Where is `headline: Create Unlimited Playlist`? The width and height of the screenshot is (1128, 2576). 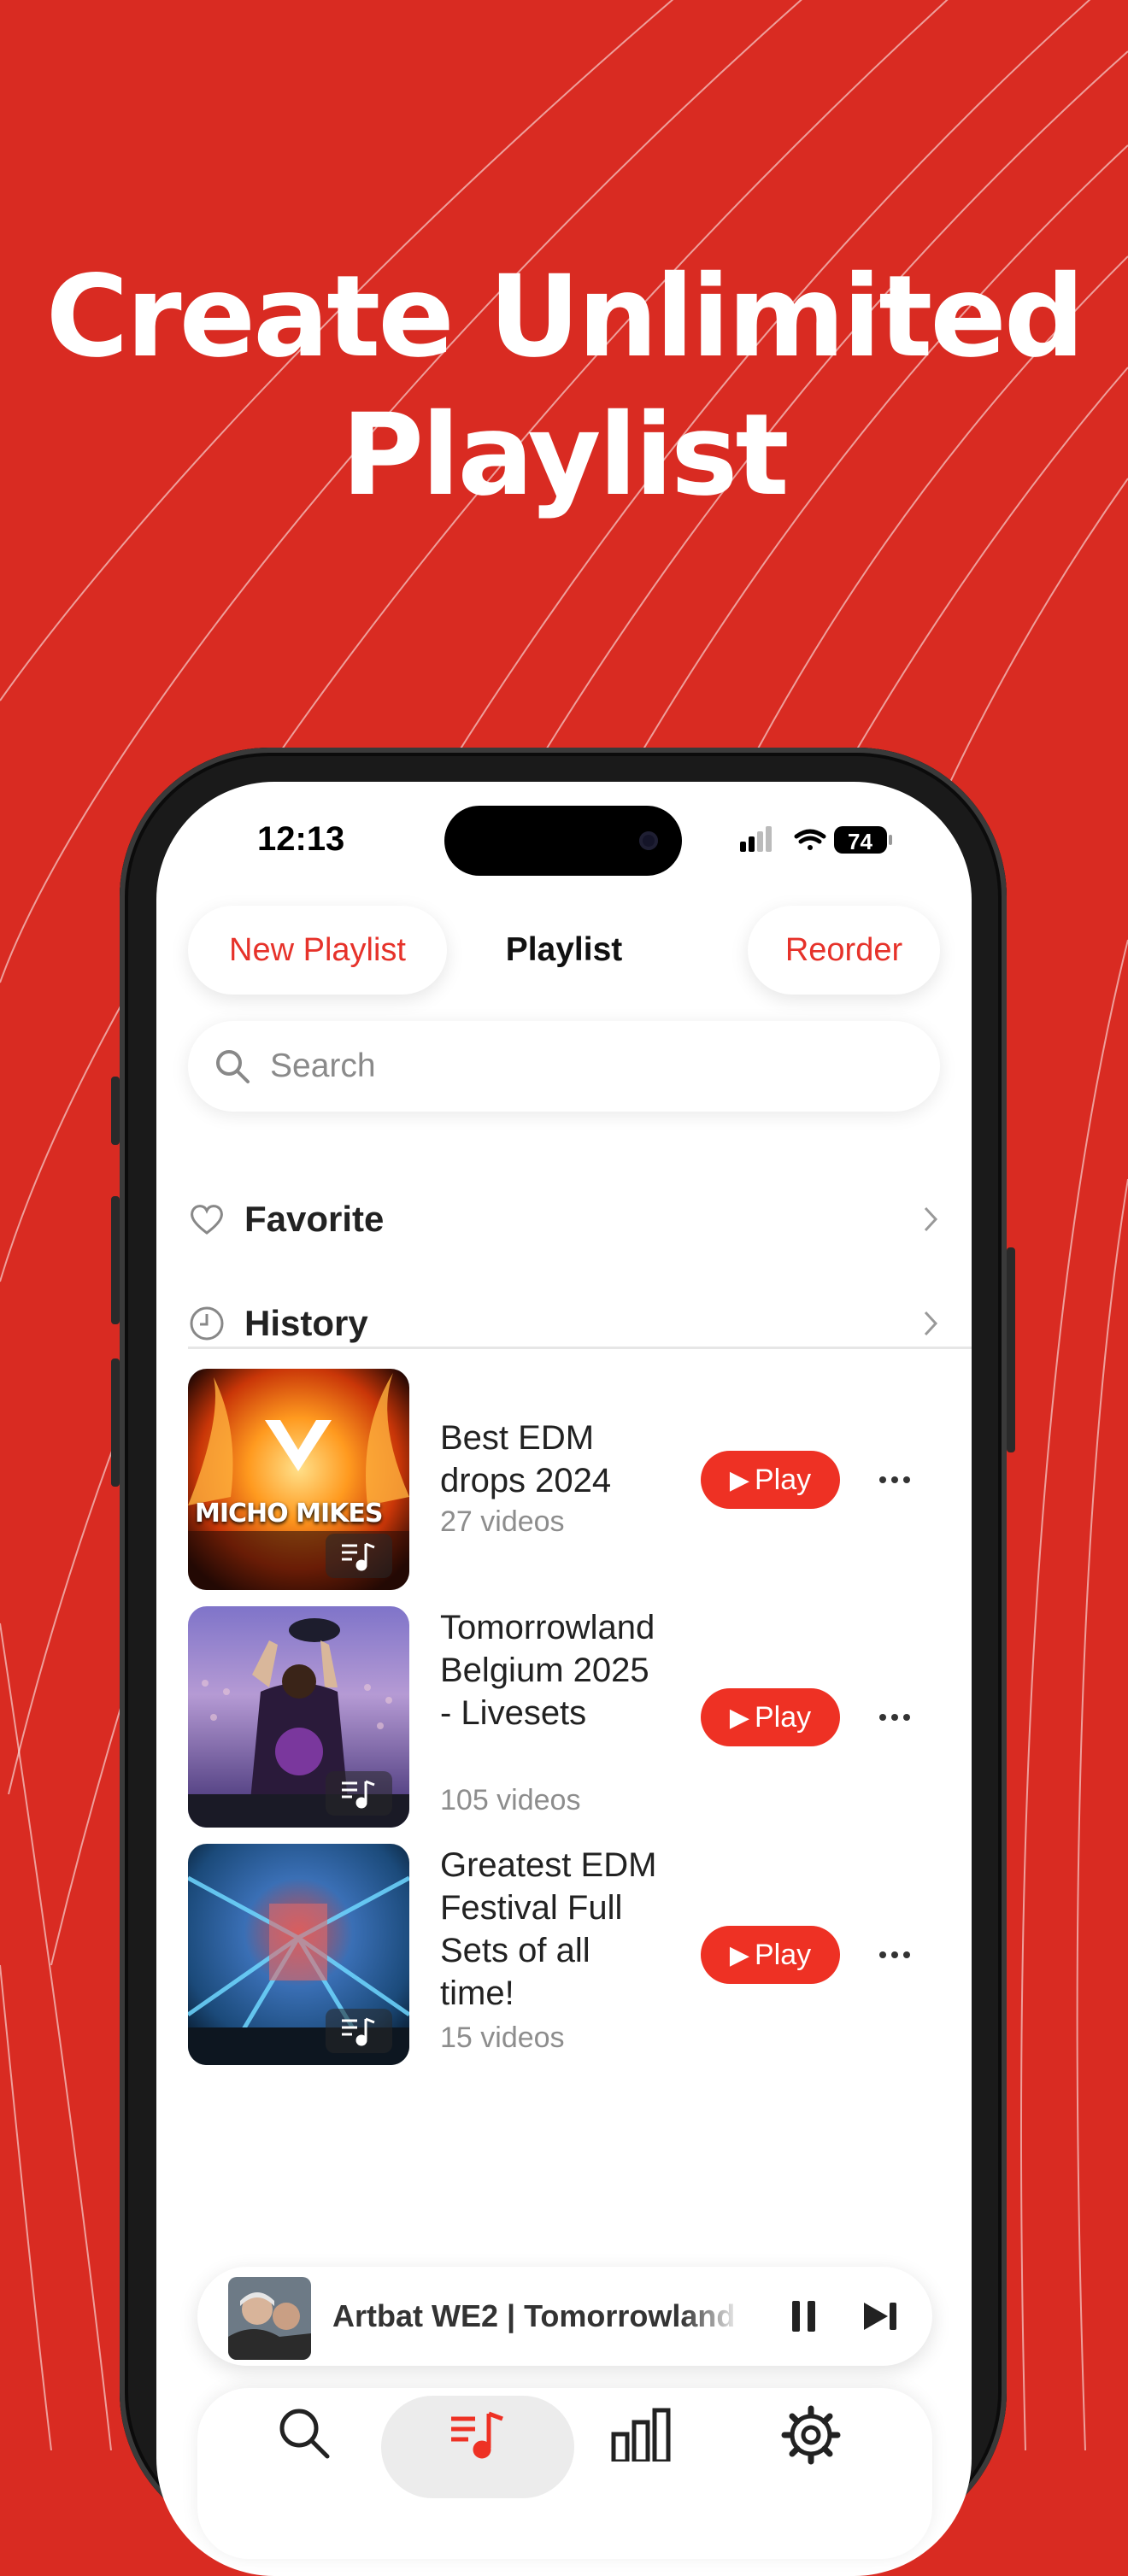
headline: Create Unlimited Playlist is located at coordinates (564, 386).